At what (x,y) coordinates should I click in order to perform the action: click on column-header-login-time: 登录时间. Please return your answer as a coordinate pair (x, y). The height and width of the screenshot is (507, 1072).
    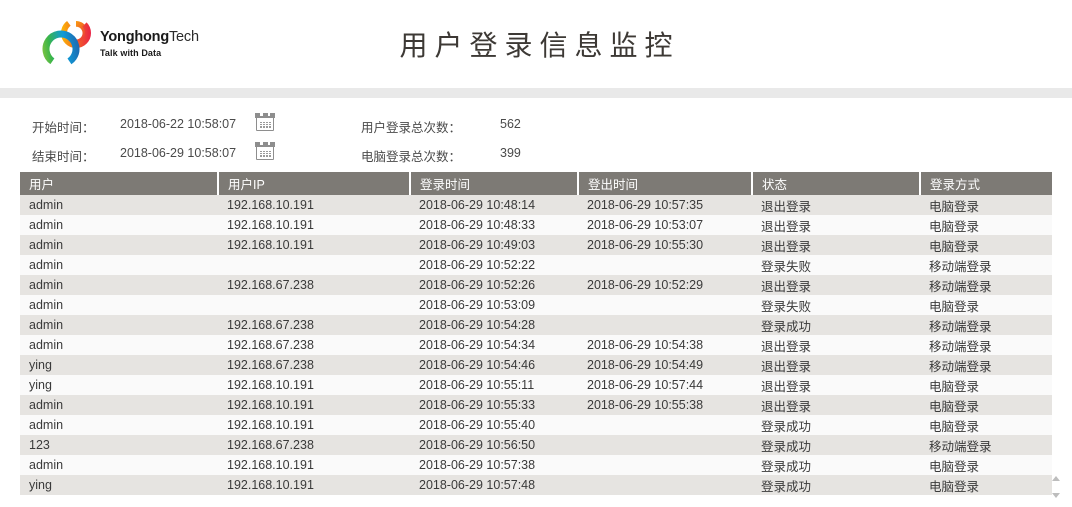
    Looking at the image, I should click on (494, 183).